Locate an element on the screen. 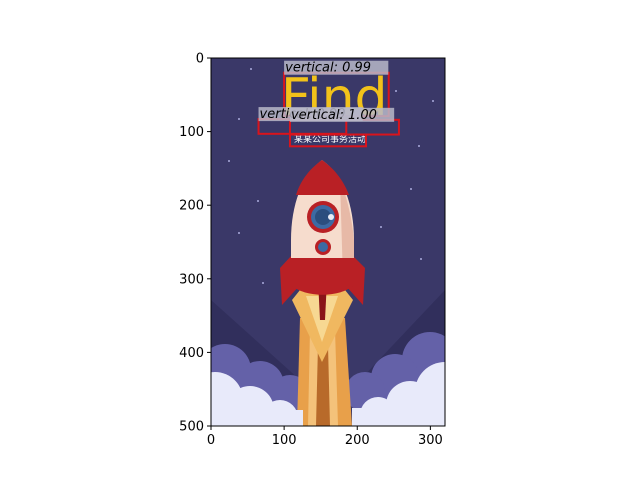 This screenshot has width=640, height=480. y-tick-label: 400 is located at coordinates (191, 353).